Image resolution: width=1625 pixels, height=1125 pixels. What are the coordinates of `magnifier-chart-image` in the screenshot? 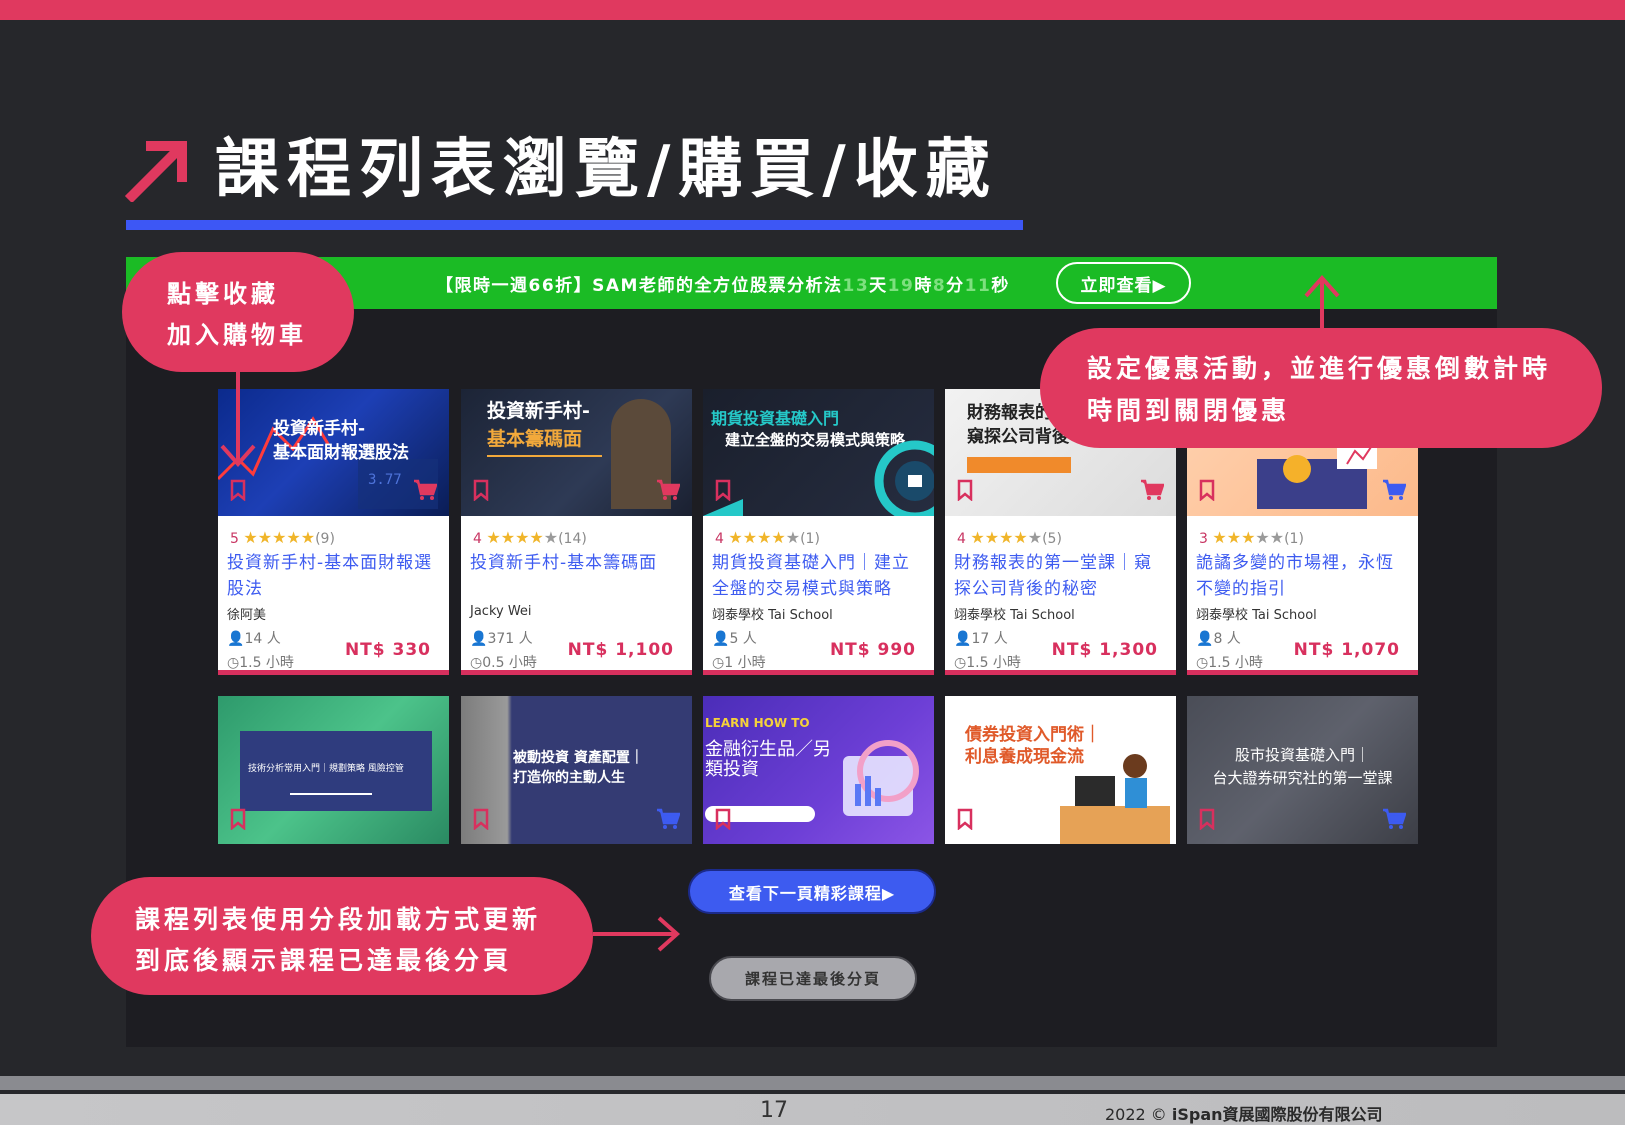 It's located at (812, 781).